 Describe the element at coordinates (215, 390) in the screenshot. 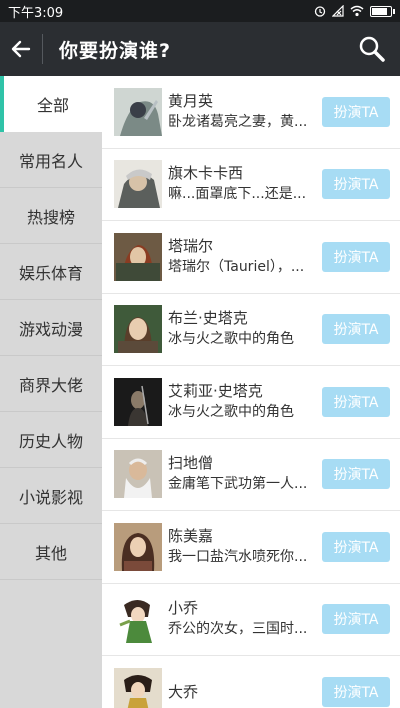

I see `character-name: 艾莉亚·史塔克` at that location.